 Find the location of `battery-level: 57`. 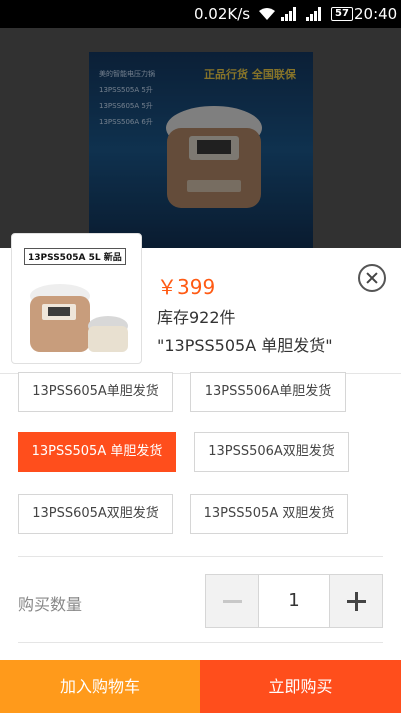

battery-level: 57 is located at coordinates (342, 13).